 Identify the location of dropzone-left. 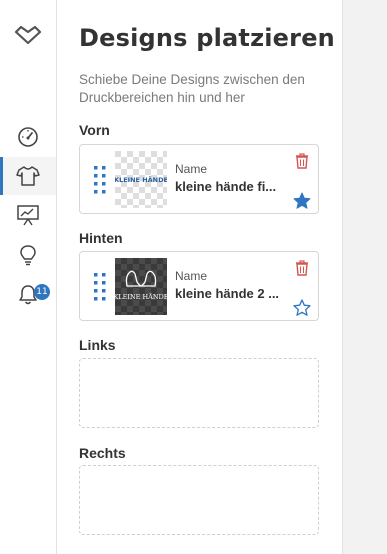
(199, 393).